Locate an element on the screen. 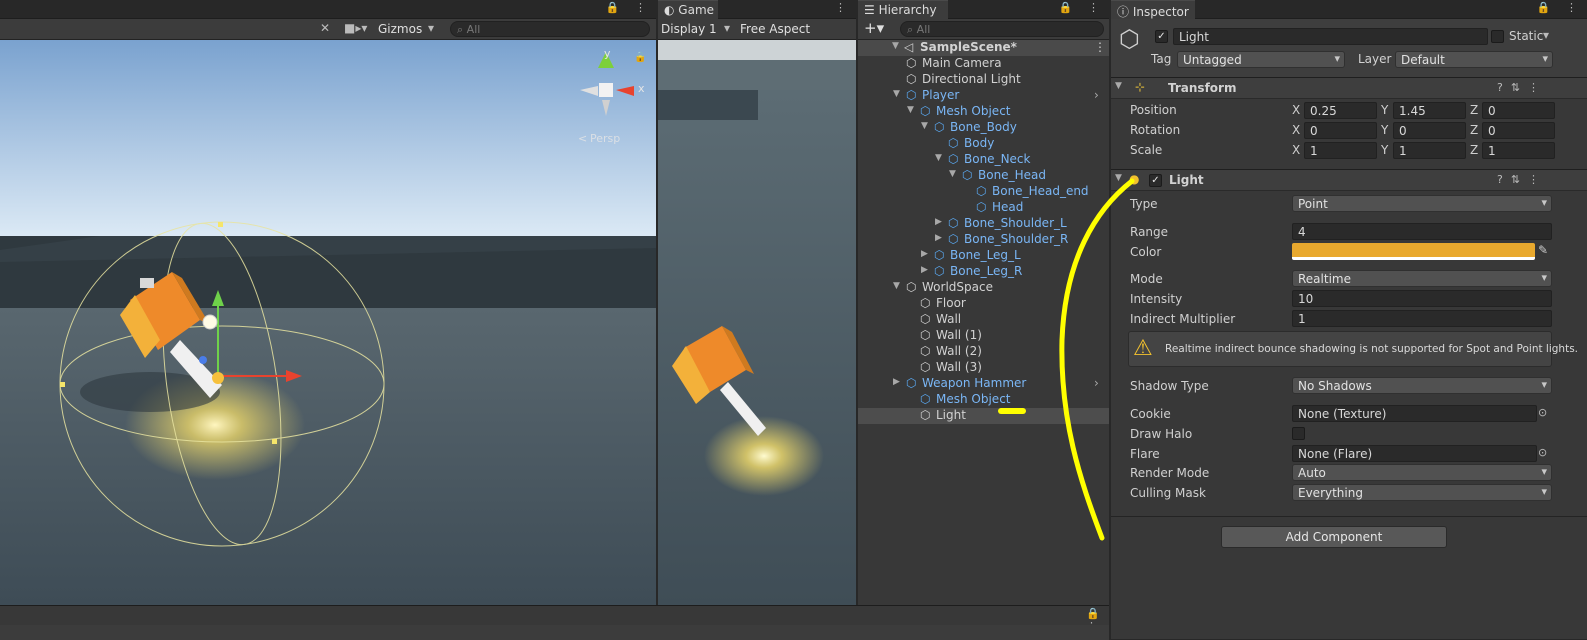  light-render-mode-dropdown: Auto is located at coordinates (1422, 472).